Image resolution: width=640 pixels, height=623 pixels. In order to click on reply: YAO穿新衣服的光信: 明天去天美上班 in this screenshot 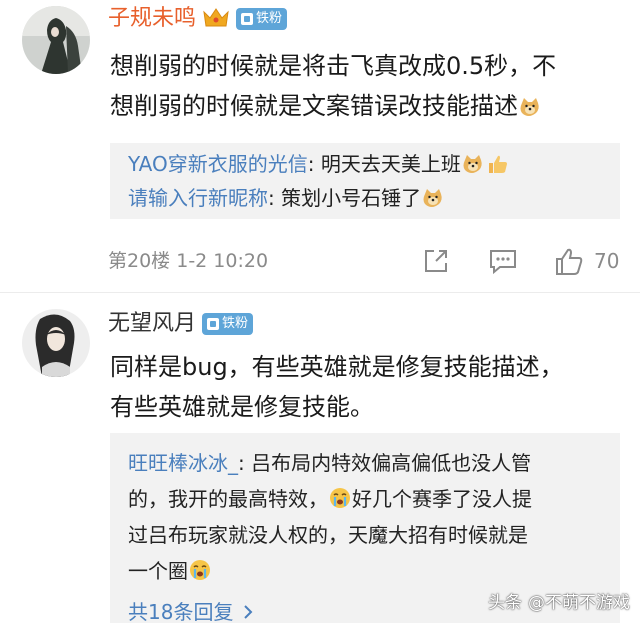, I will do `click(365, 164)`.